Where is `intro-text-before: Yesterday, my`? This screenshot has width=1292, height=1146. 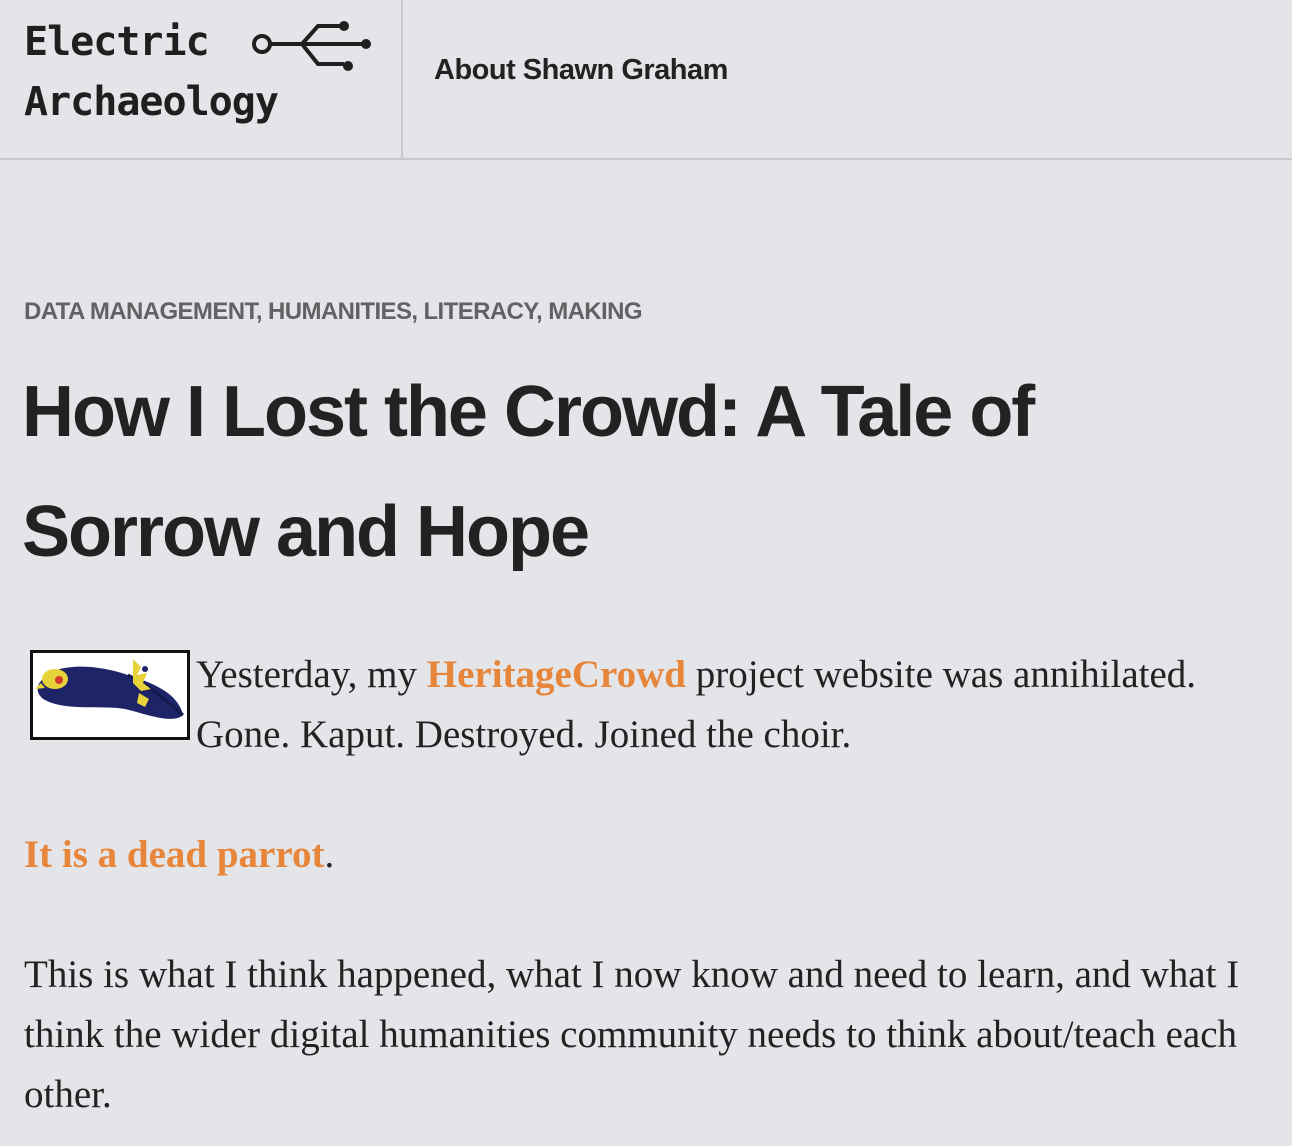 intro-text-before: Yesterday, my is located at coordinates (311, 674).